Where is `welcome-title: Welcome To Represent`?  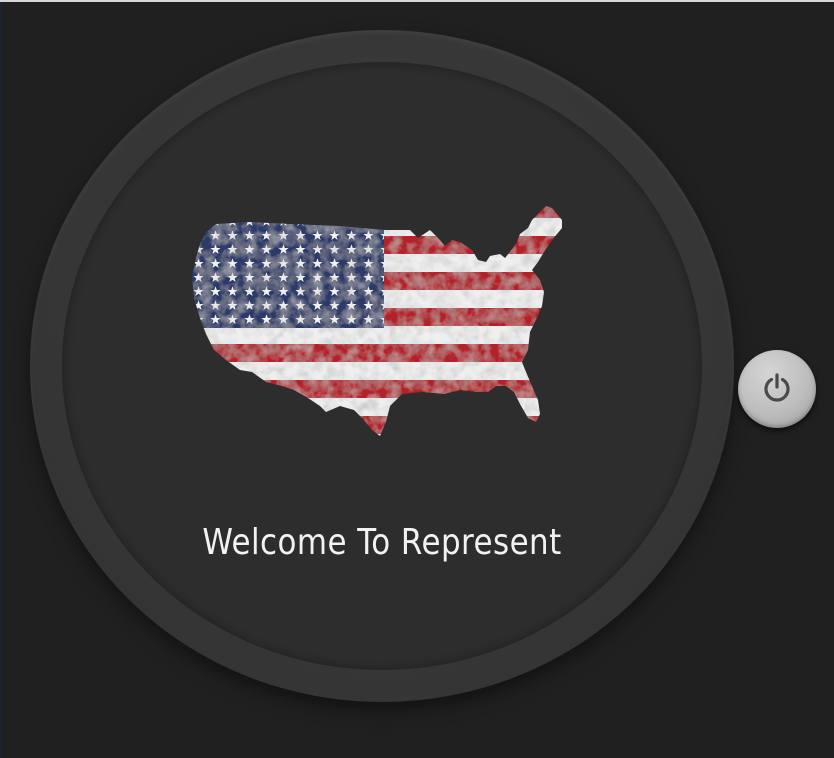
welcome-title: Welcome To Represent is located at coordinates (382, 542).